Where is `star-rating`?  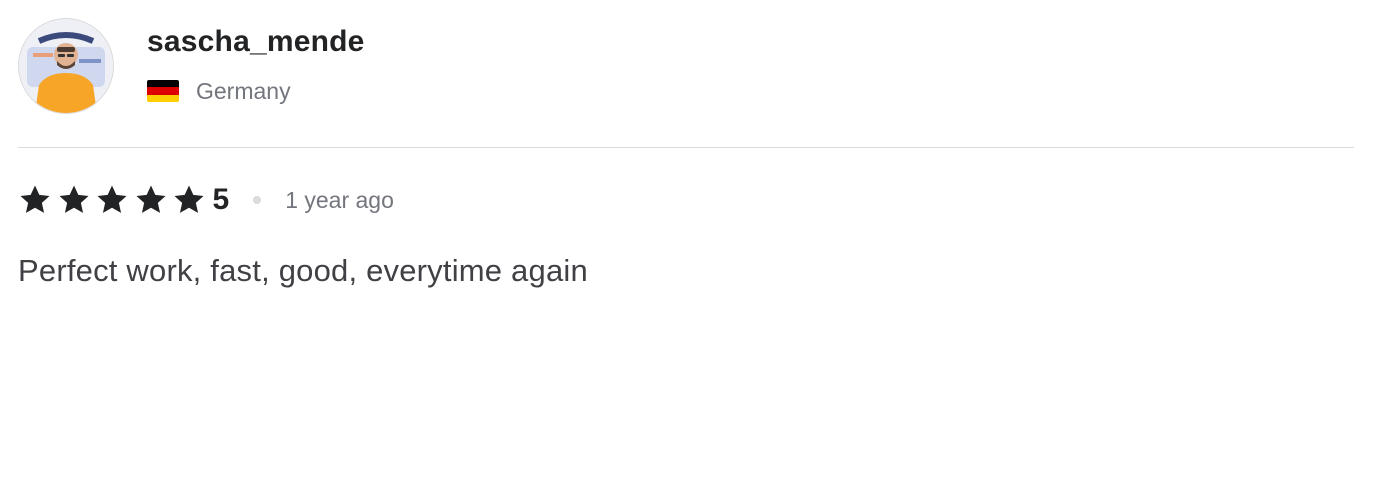
star-rating is located at coordinates (114, 200).